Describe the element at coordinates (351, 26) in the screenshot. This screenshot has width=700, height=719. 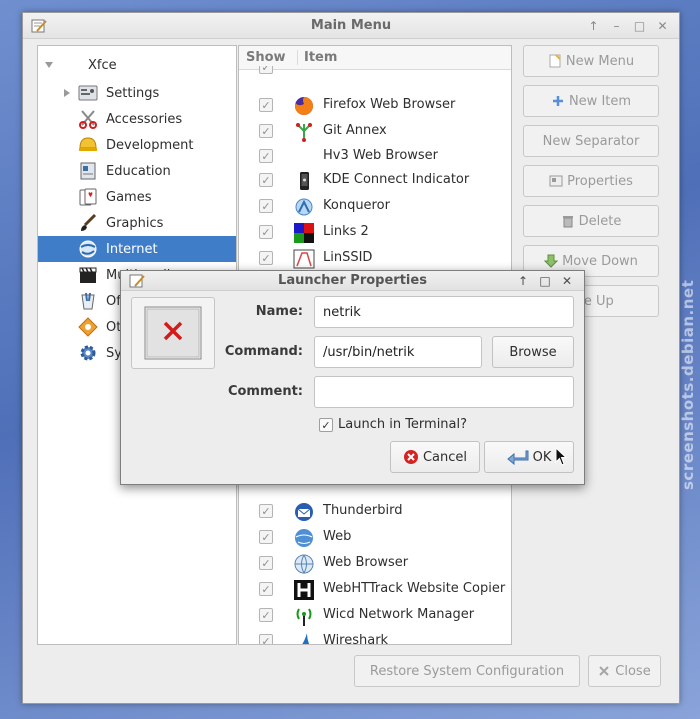
I see `titlebar: Main Menu ↑ – □ ✕` at that location.